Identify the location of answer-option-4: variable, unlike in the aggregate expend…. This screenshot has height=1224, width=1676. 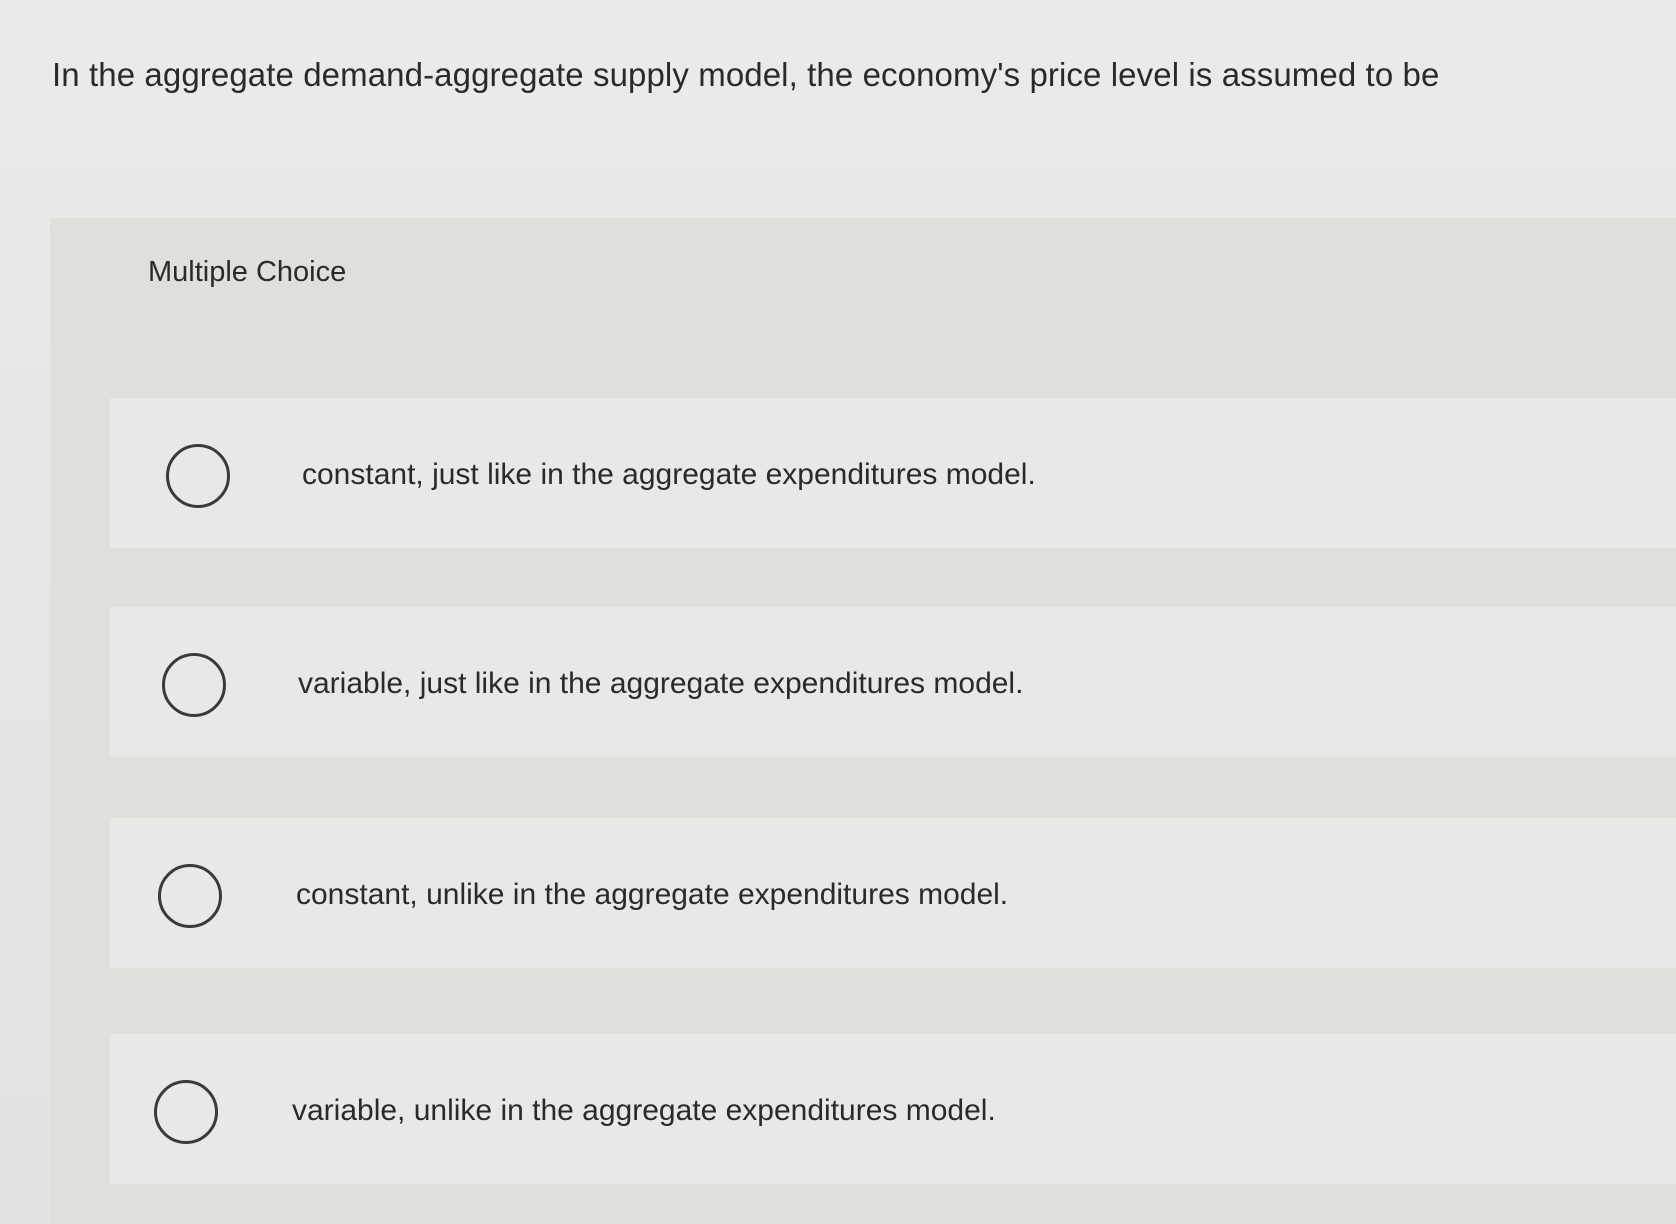
(893, 1109).